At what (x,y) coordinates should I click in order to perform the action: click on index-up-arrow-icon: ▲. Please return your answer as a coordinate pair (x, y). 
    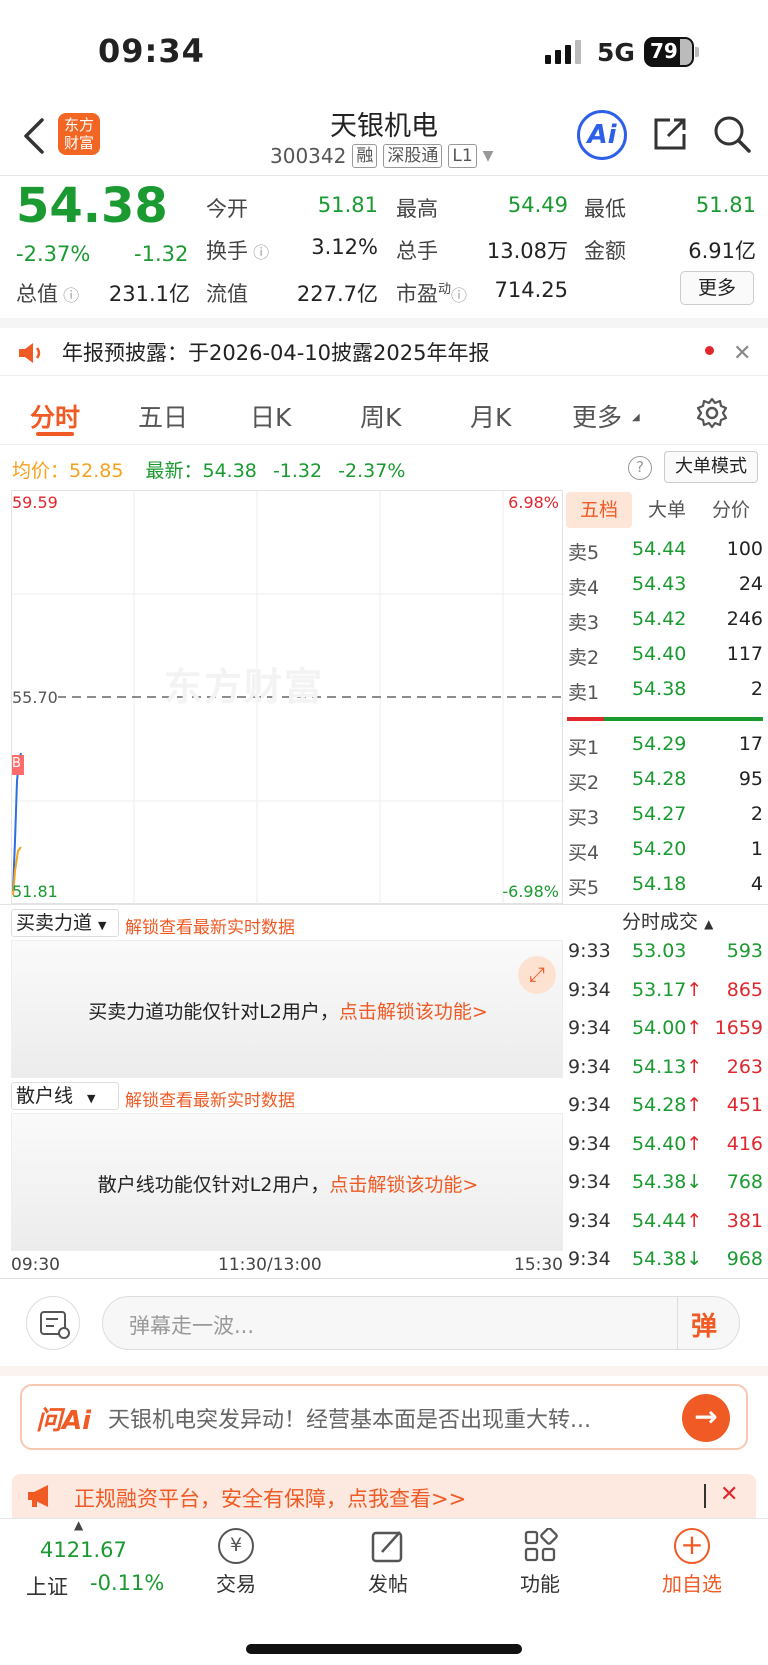
    Looking at the image, I should click on (79, 1525).